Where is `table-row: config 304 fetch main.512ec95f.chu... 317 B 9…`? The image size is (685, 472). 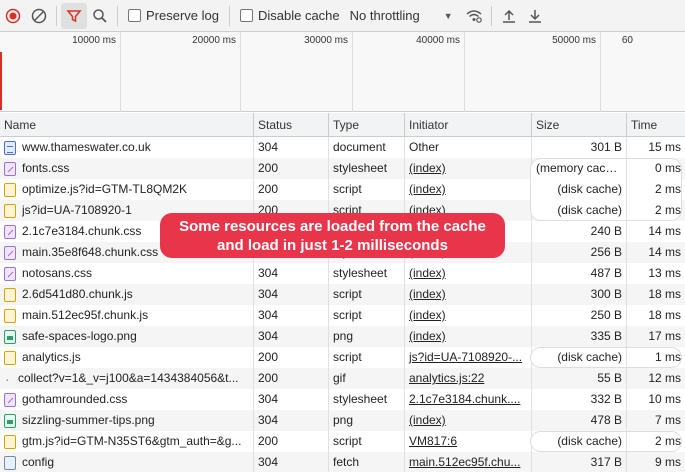 table-row: config 304 fetch main.512ec95f.chu... 317 B 9… is located at coordinates (342, 462).